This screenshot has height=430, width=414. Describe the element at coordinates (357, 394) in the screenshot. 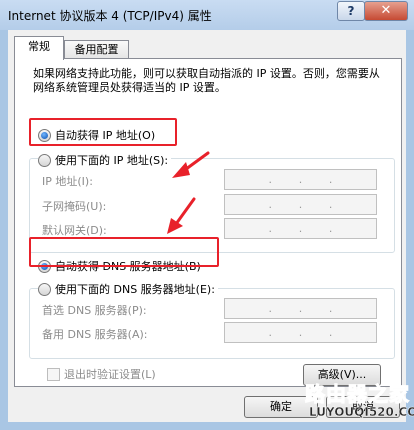

I see `watermark-title: 路由器之家` at that location.